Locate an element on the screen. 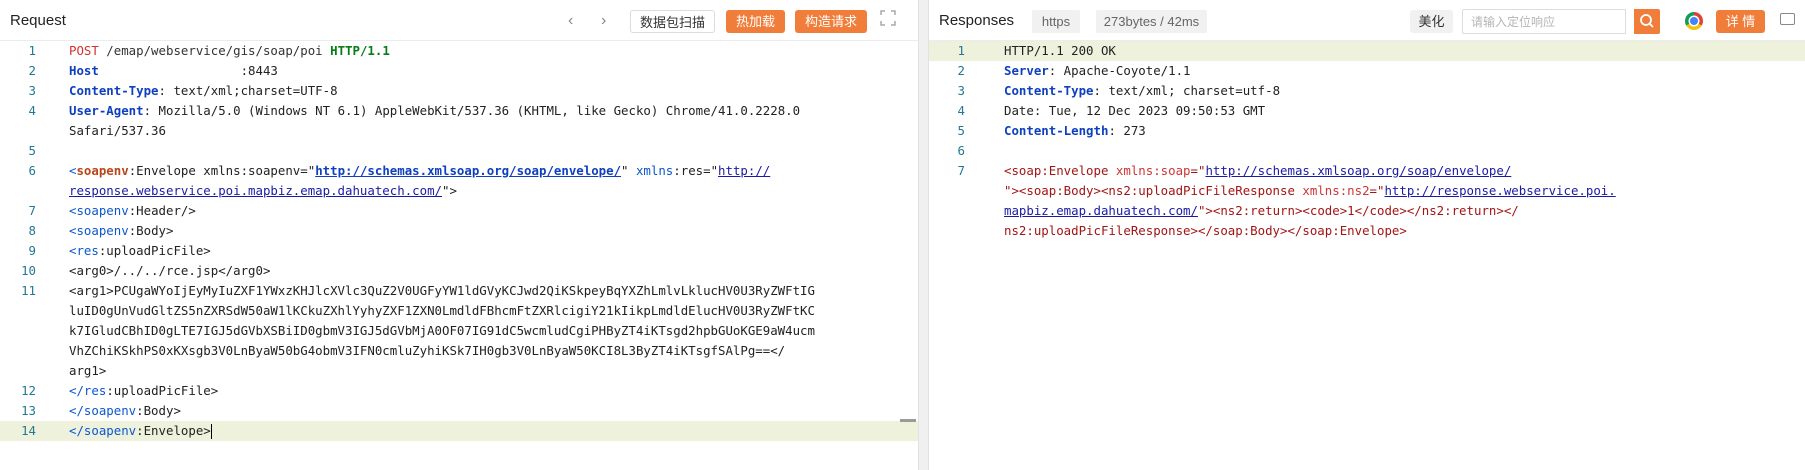 Image resolution: width=1805 pixels, height=470 pixels. line-text: arg1> is located at coordinates (88, 370).